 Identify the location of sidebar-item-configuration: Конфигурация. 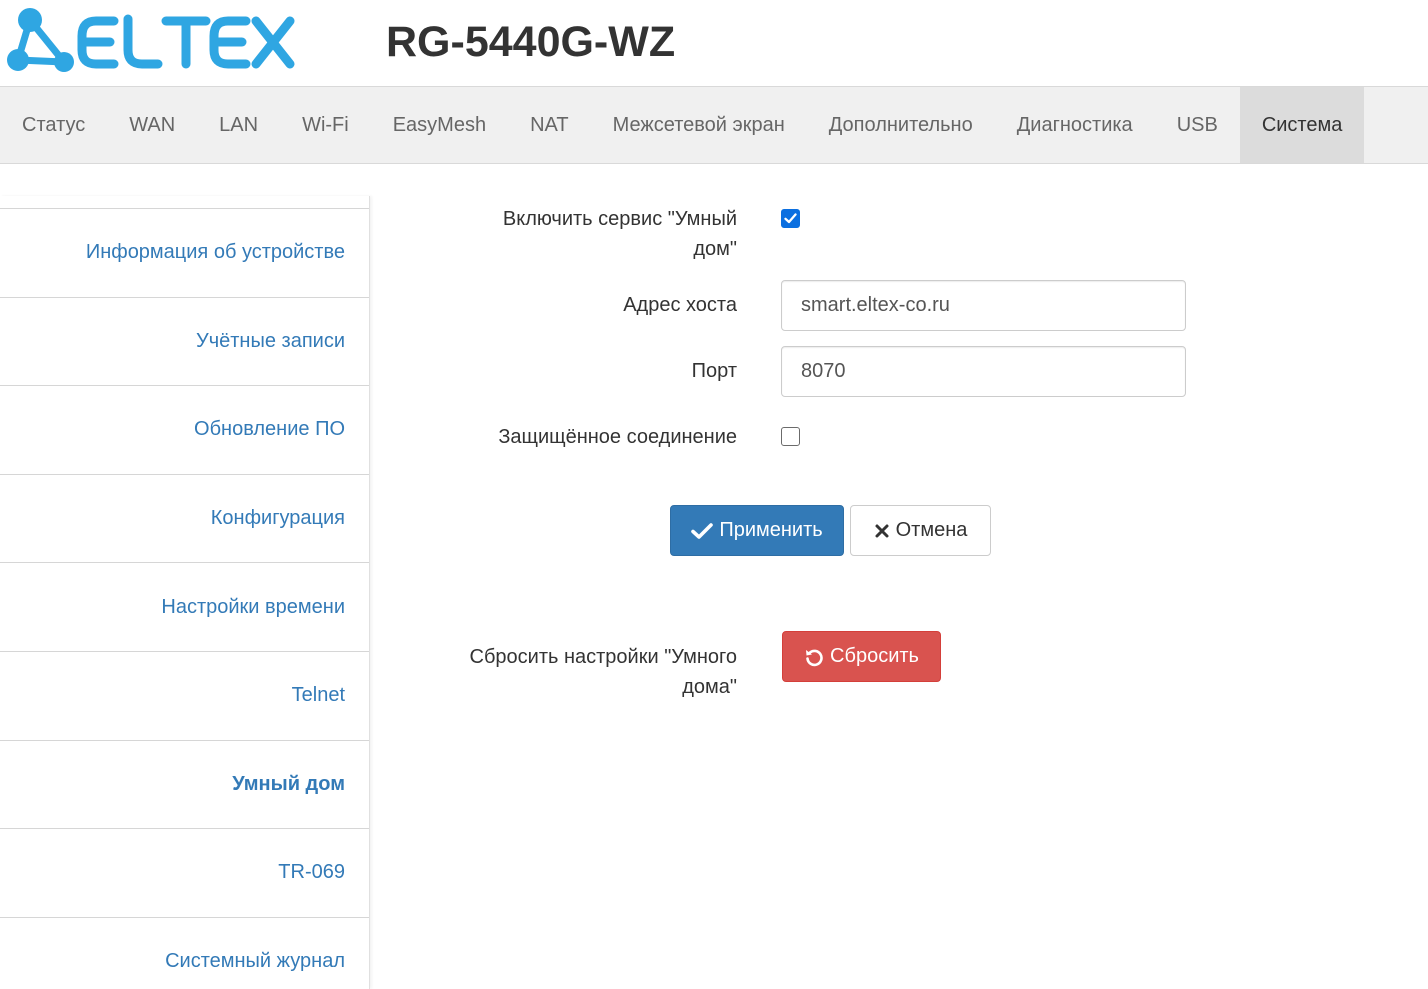
(184, 518).